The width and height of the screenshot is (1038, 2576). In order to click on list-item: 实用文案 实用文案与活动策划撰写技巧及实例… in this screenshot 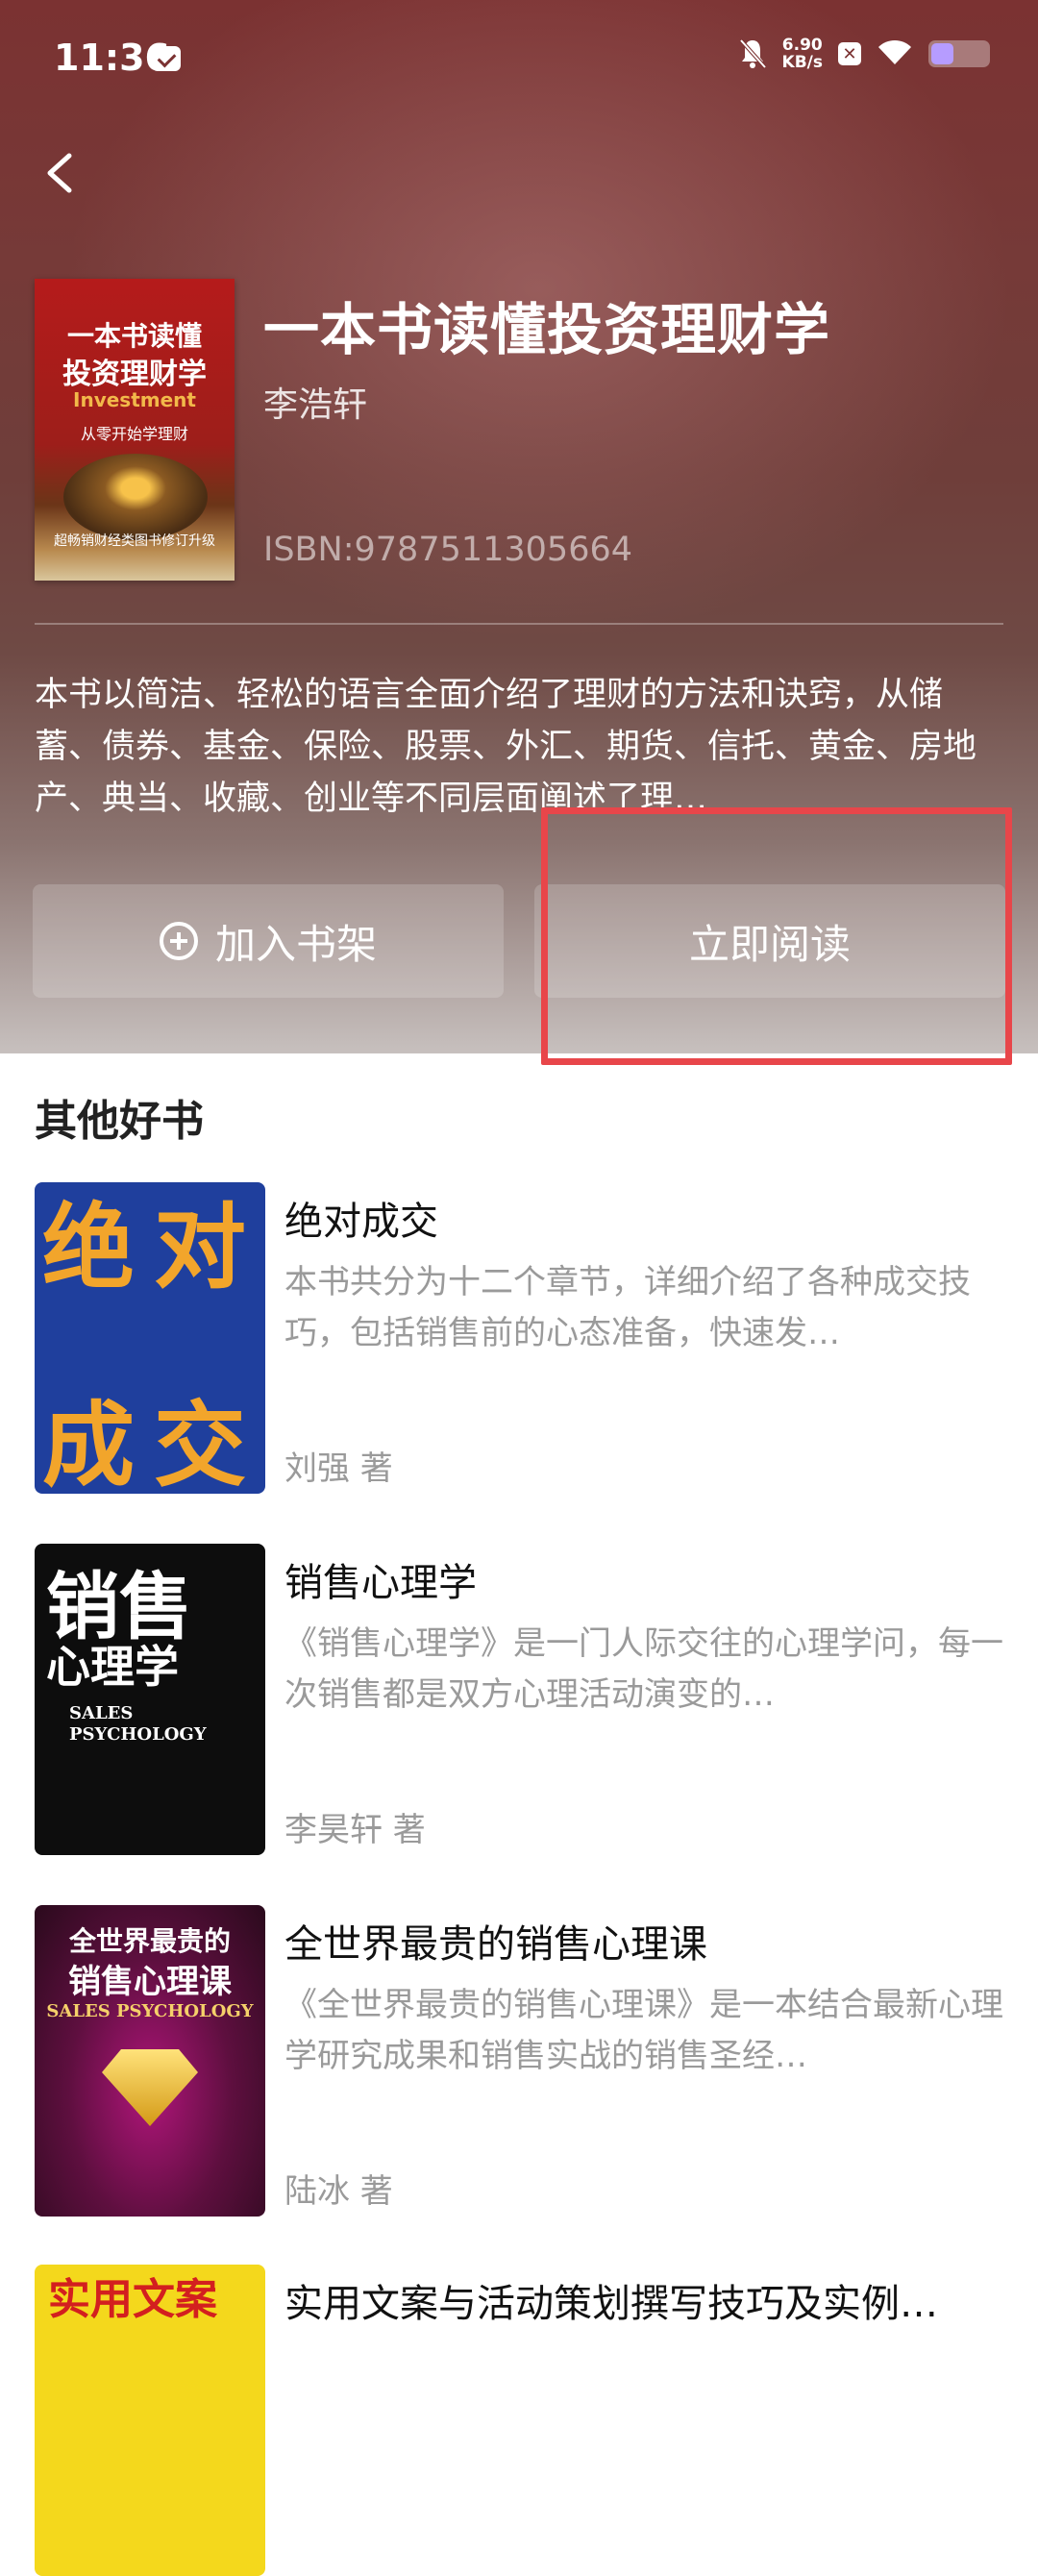, I will do `click(520, 2420)`.